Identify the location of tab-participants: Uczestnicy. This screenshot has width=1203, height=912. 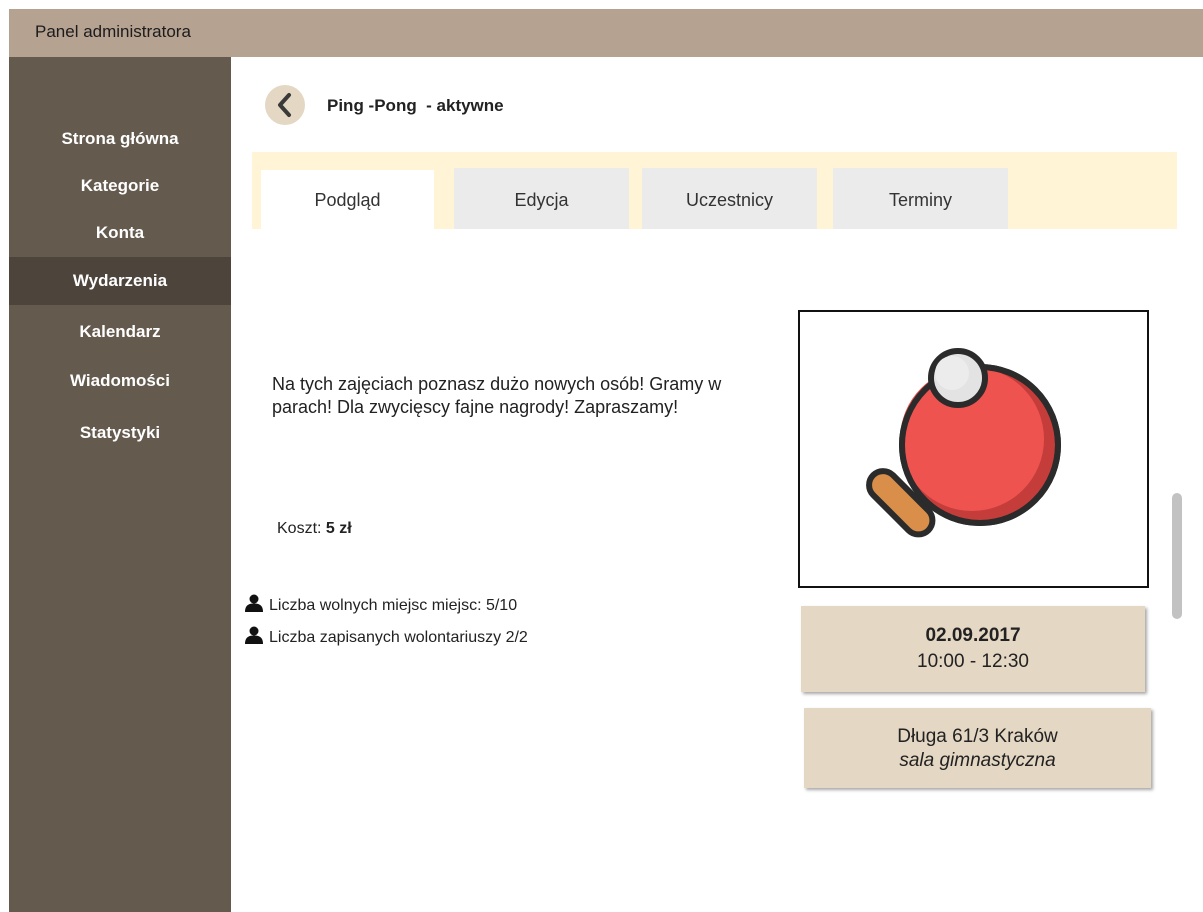
(729, 198).